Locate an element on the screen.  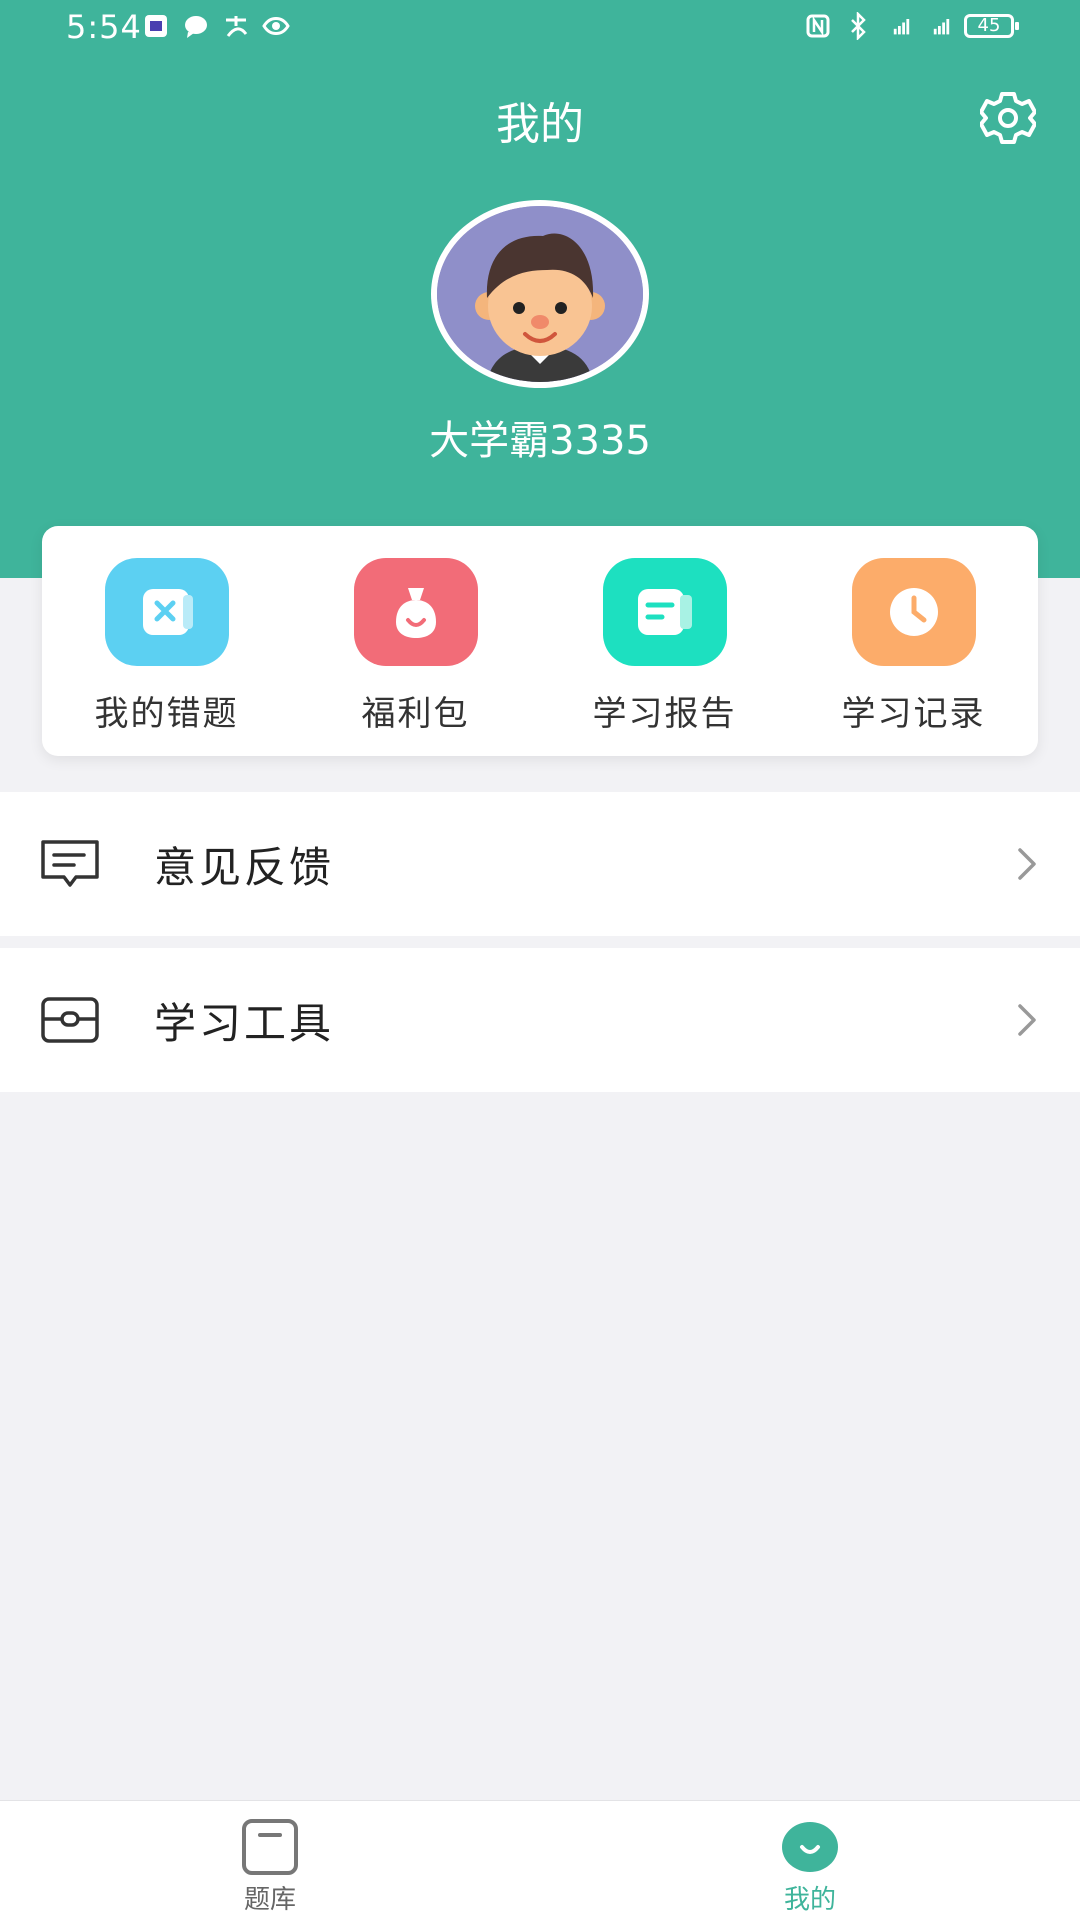
message-icon is located at coordinates (196, 27).